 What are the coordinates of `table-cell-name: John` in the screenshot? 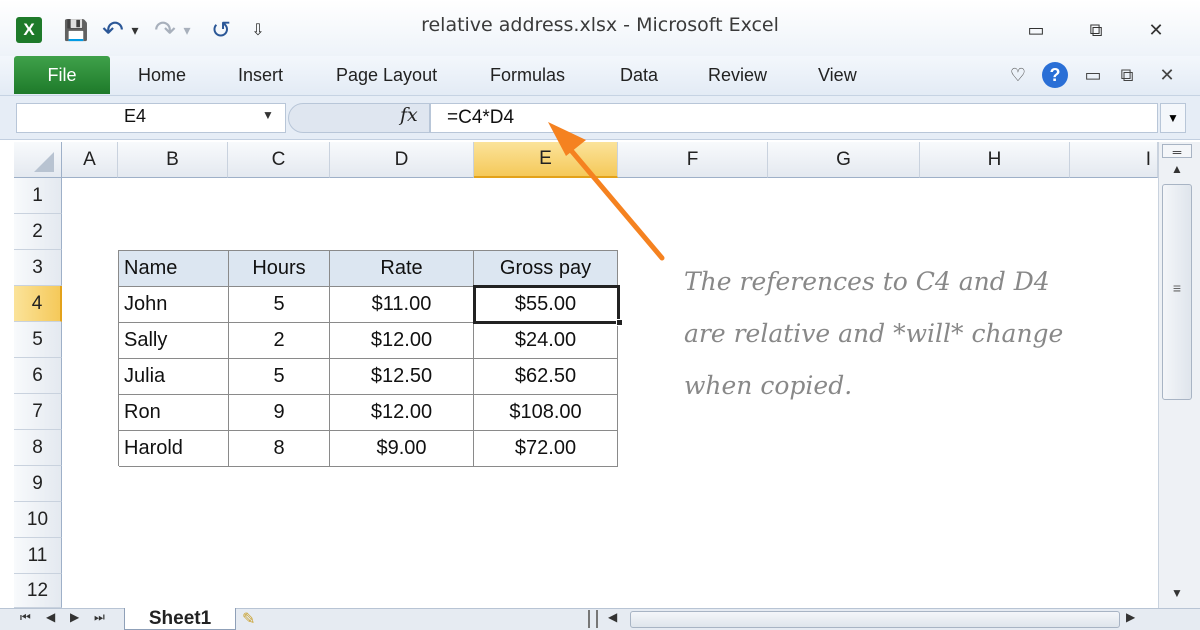 It's located at (174, 305).